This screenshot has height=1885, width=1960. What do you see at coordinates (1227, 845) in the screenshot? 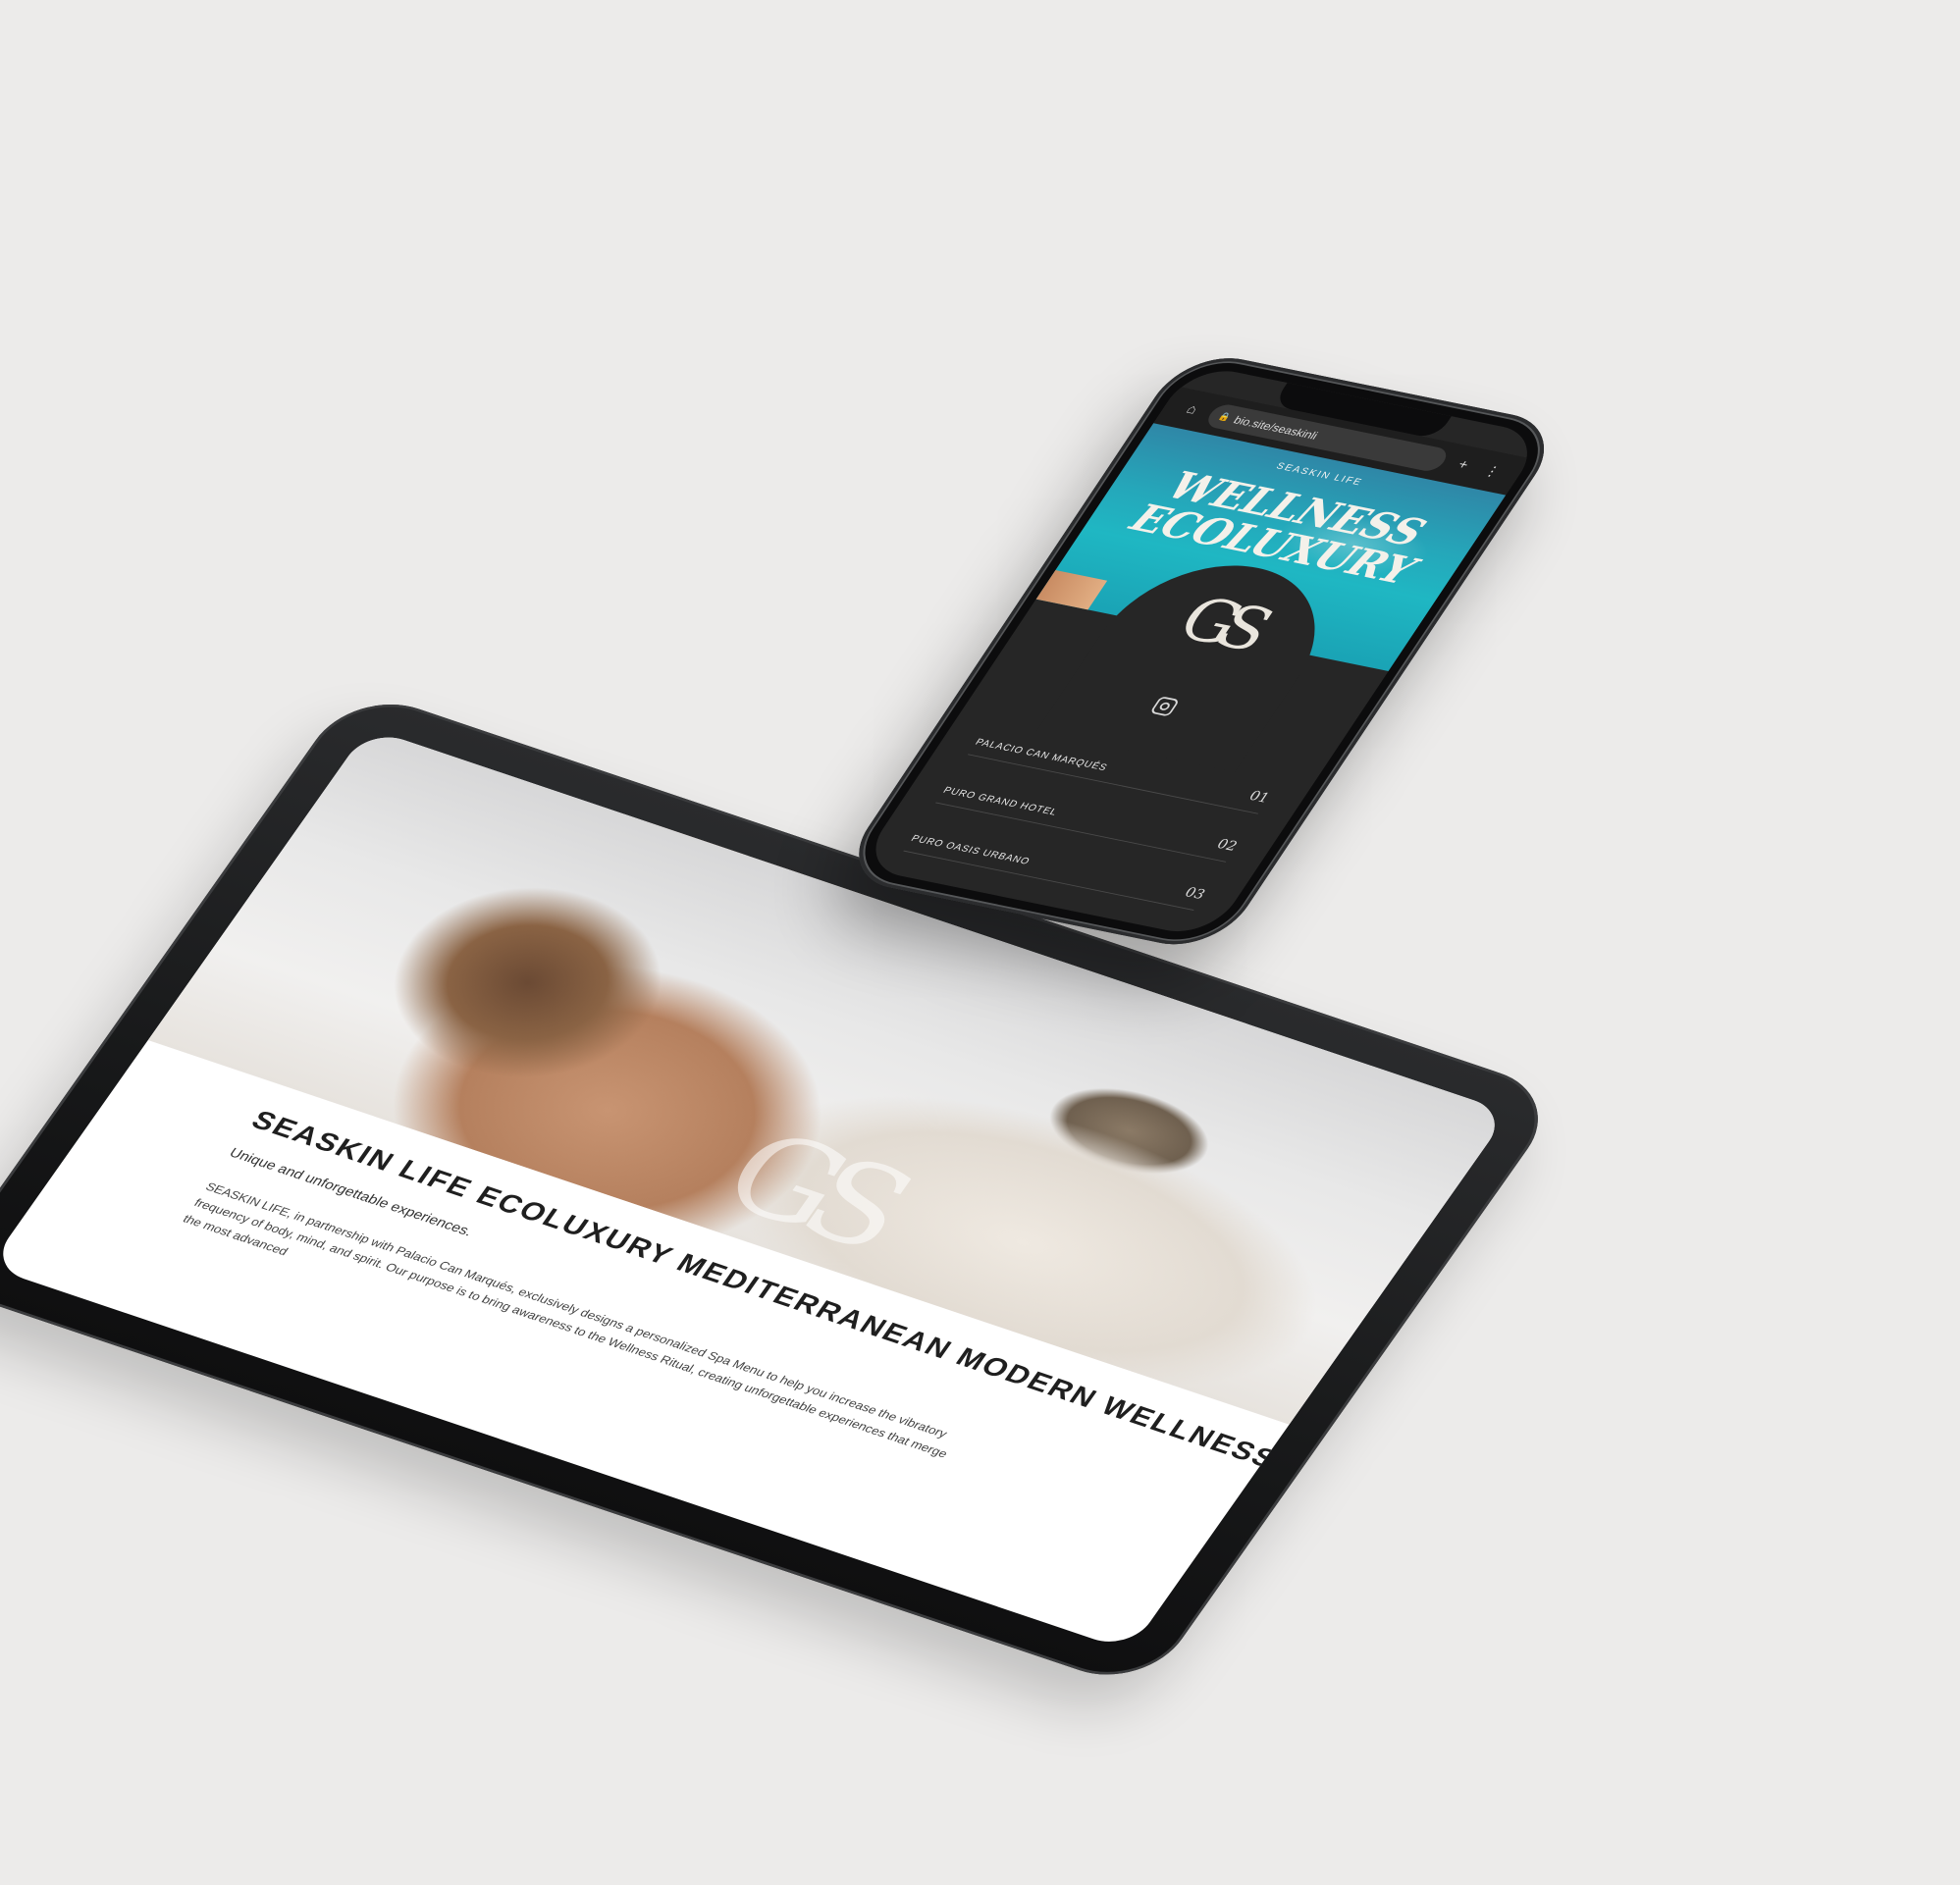
I see `link-number: 02` at bounding box center [1227, 845].